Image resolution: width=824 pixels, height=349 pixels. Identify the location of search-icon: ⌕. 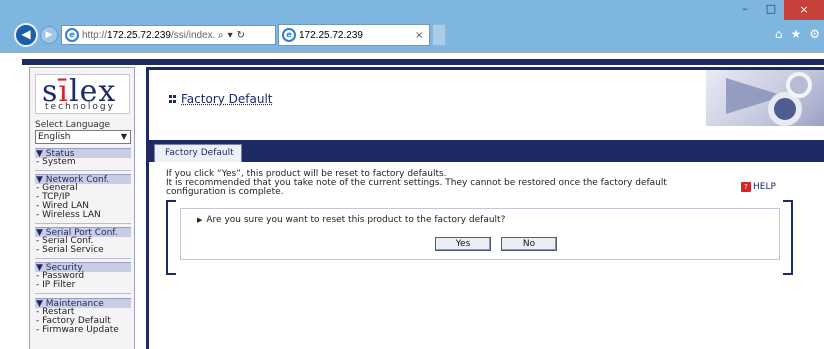
(221, 35).